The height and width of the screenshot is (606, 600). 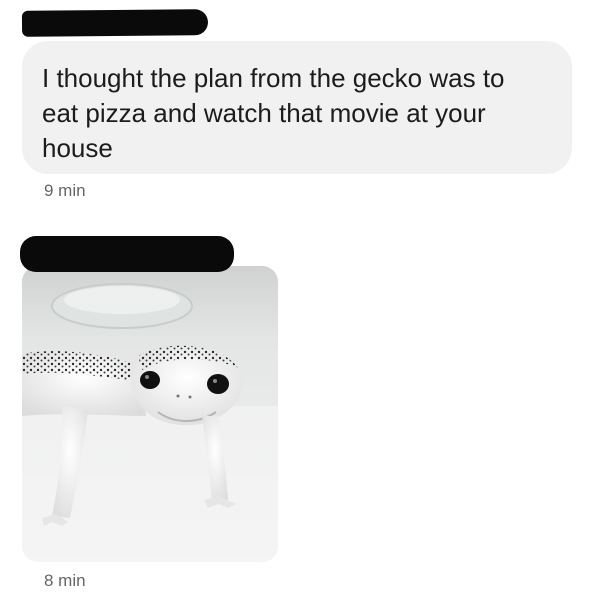 What do you see at coordinates (65, 580) in the screenshot?
I see `image-timestamp: 8 min` at bounding box center [65, 580].